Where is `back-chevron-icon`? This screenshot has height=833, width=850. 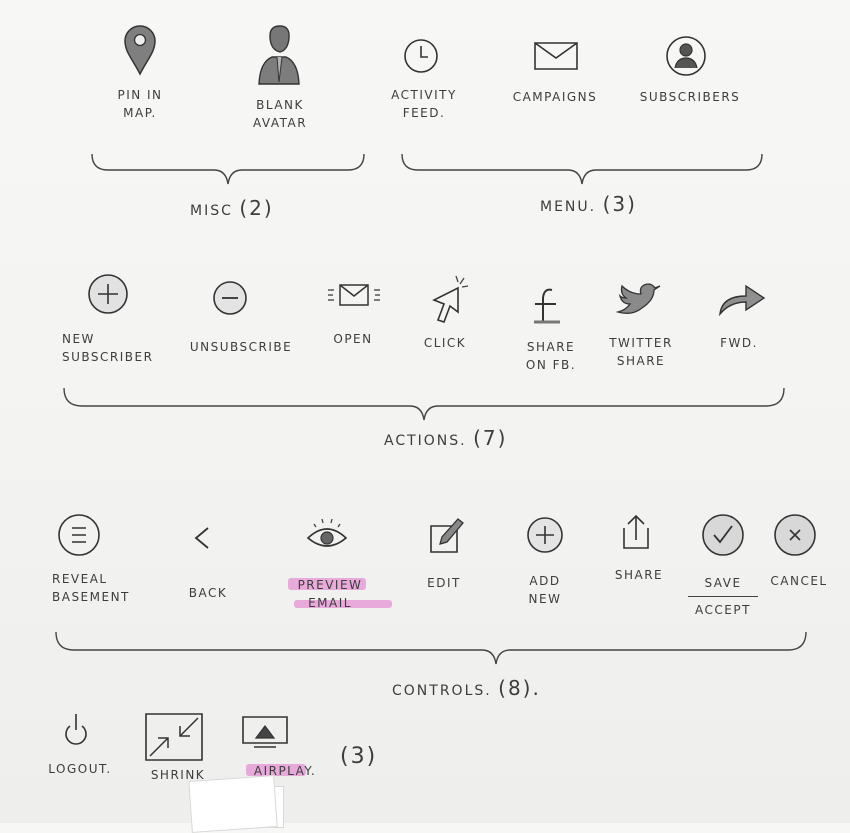
back-chevron-icon is located at coordinates (202, 538).